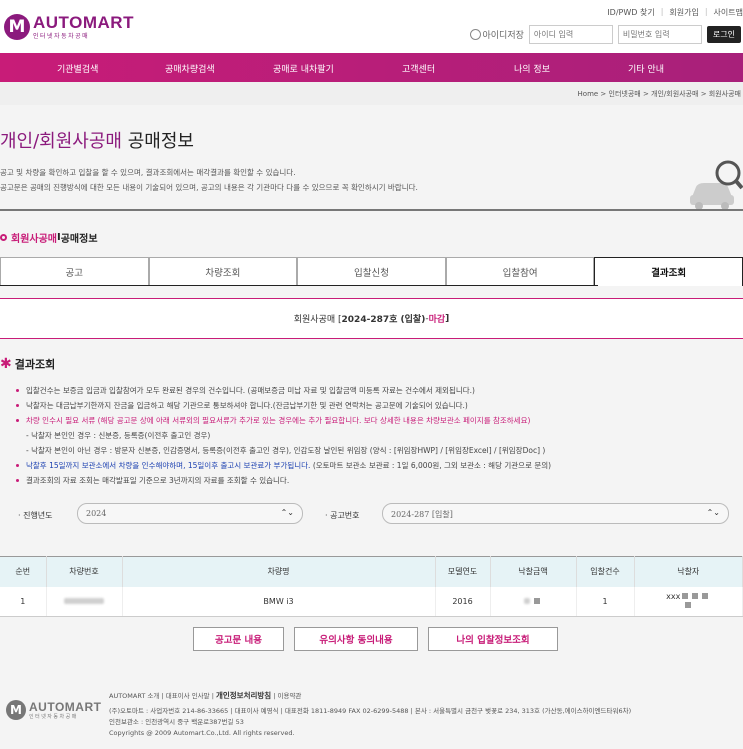 The height and width of the screenshot is (749, 743). Describe the element at coordinates (463, 601) in the screenshot. I see `cell-year: 2016` at that location.